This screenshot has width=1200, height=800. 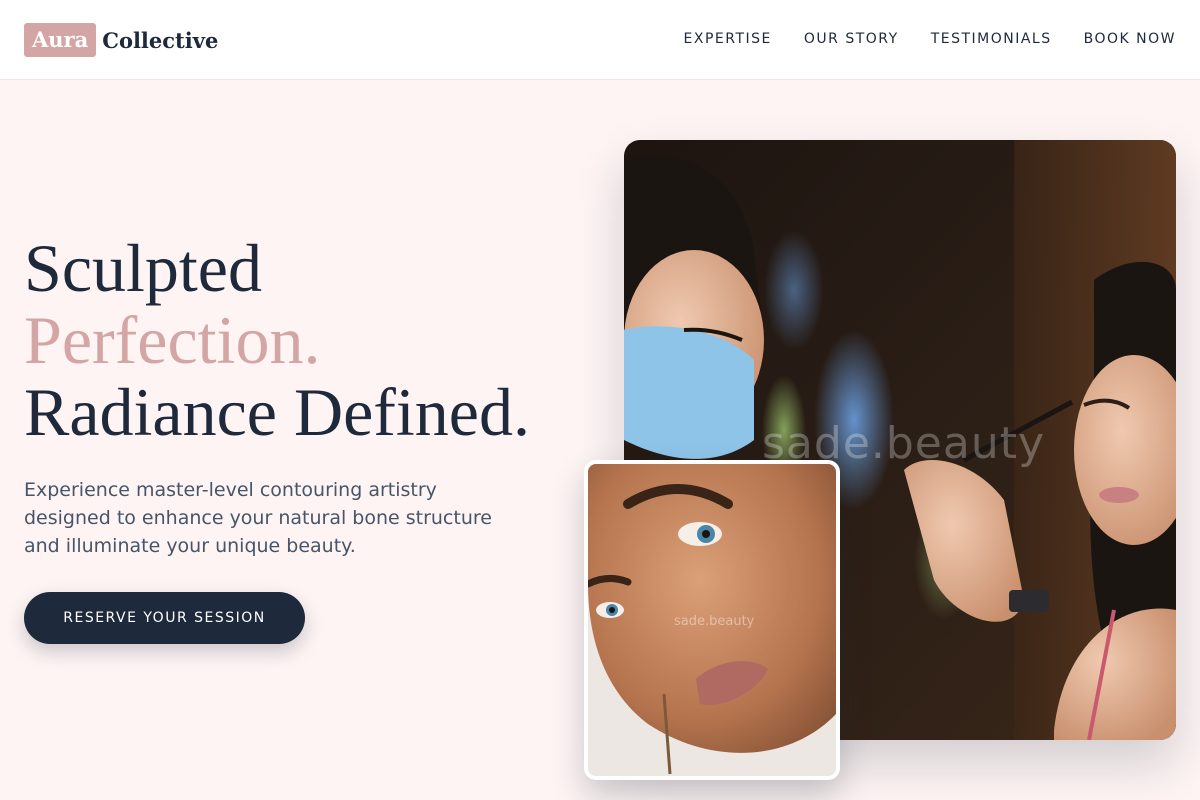 I want to click on brand-logo: Aura Collective, so click(x=121, y=40).